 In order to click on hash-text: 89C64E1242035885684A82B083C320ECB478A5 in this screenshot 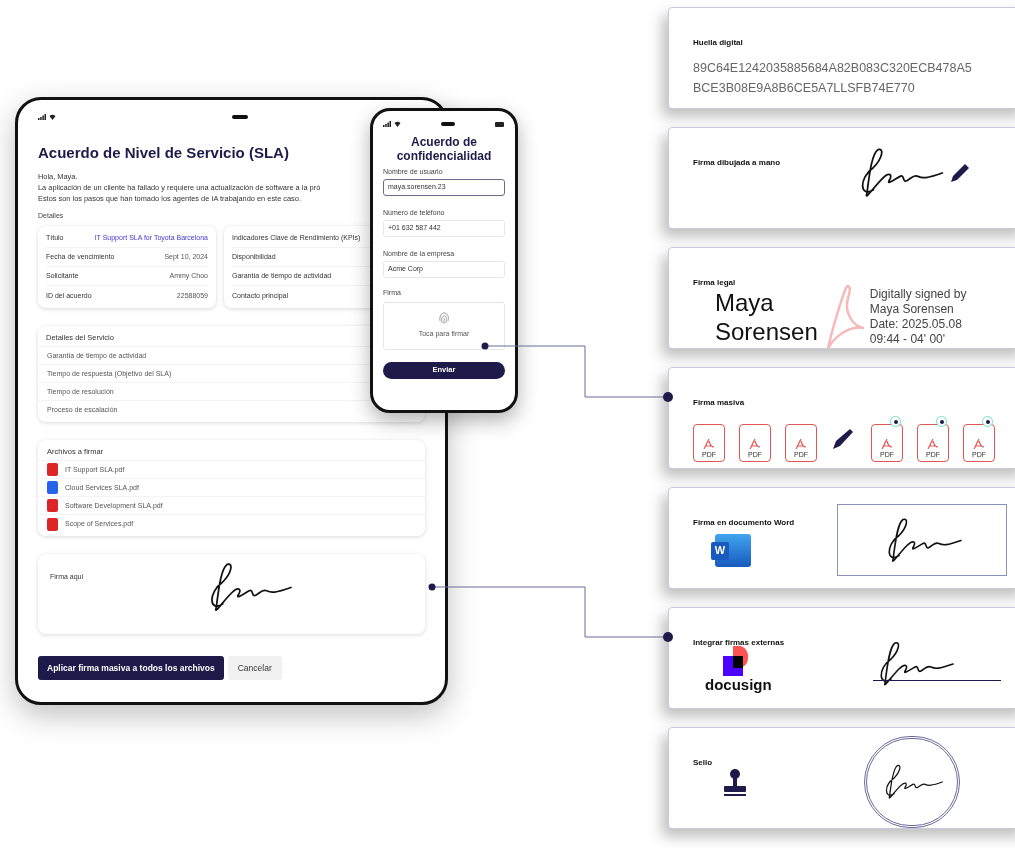, I will do `click(833, 68)`.